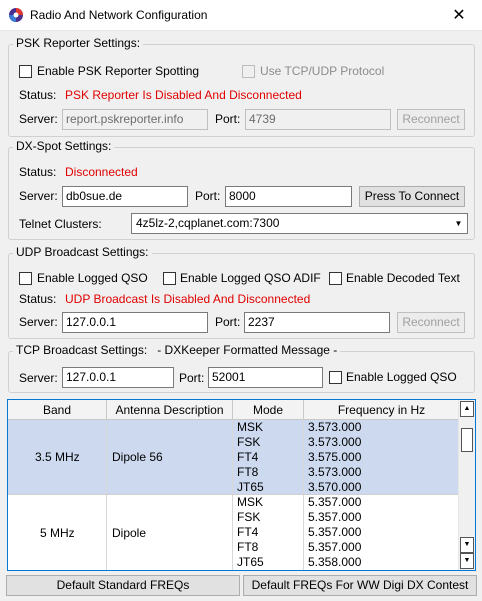 The image size is (482, 601). I want to click on psk-tcp-checkbox, so click(248, 71).